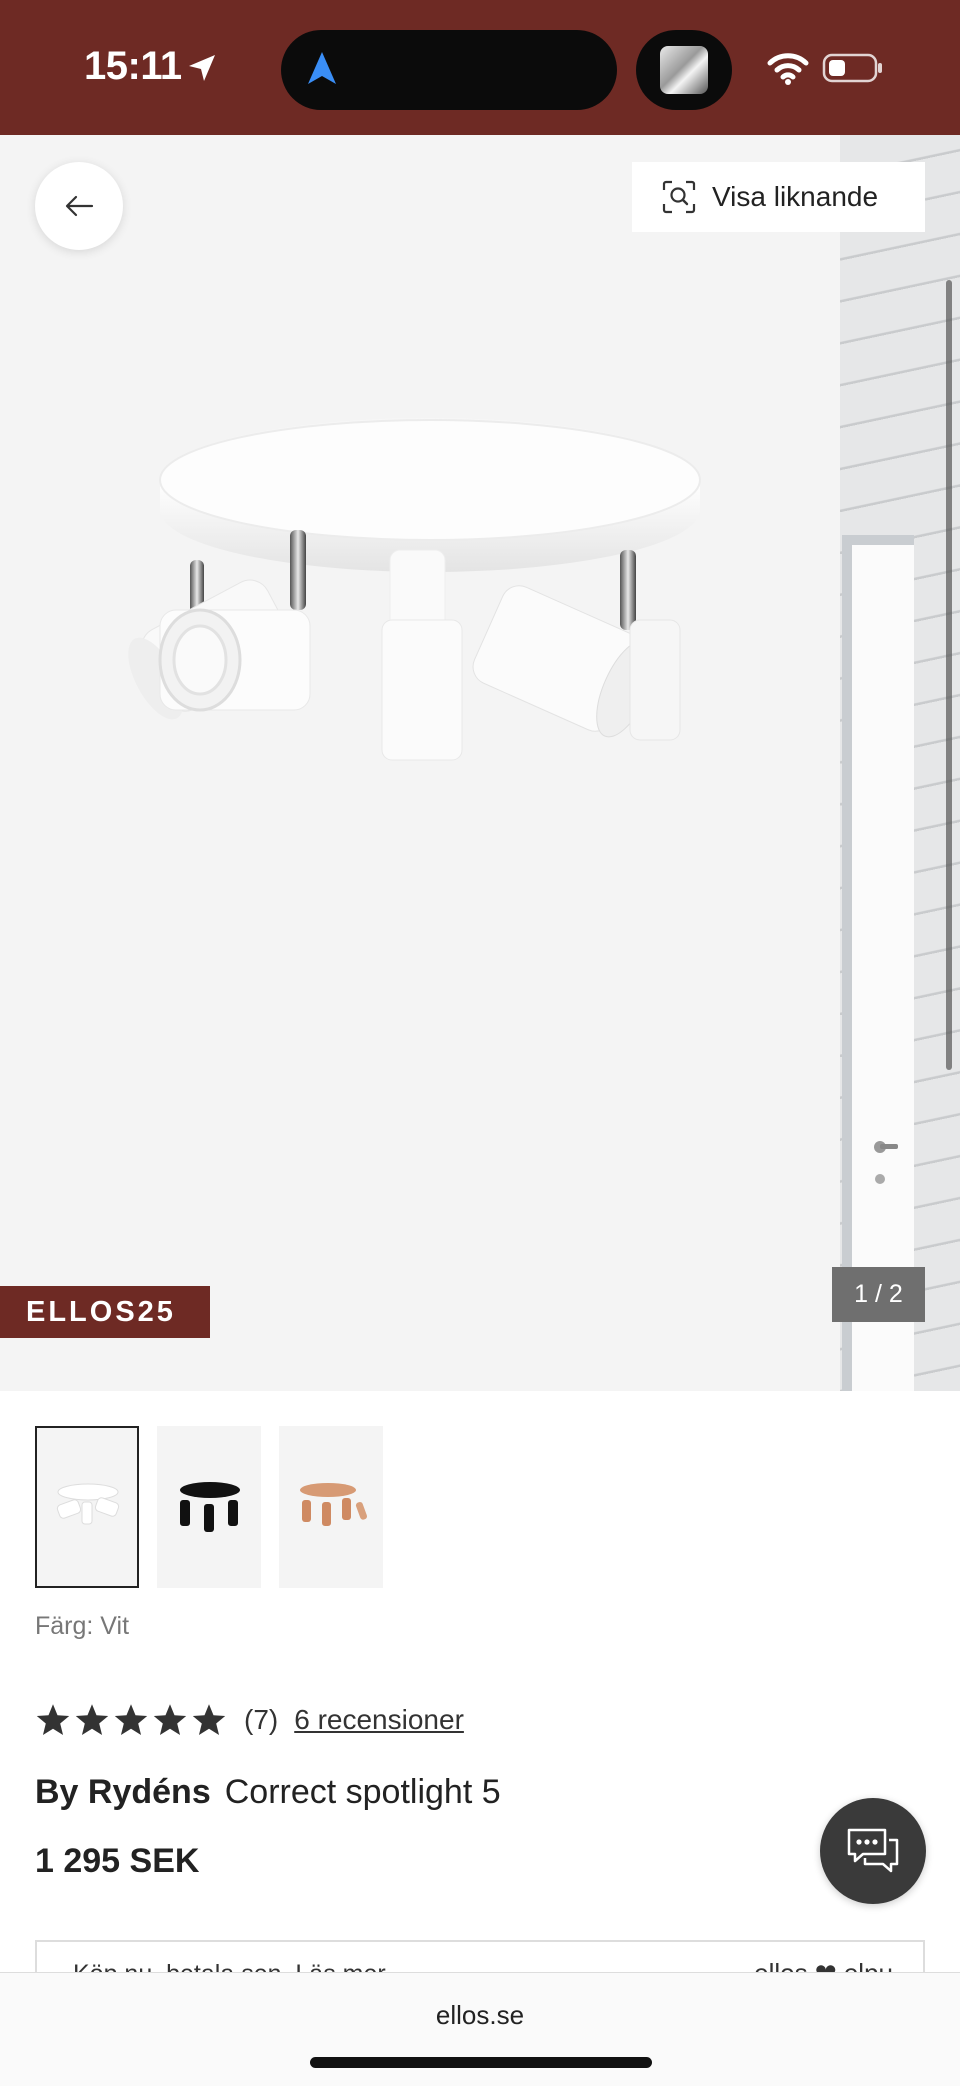 Image resolution: width=960 pixels, height=2086 pixels. What do you see at coordinates (379, 1720) in the screenshot?
I see `reviews-link: 6 recensioner` at bounding box center [379, 1720].